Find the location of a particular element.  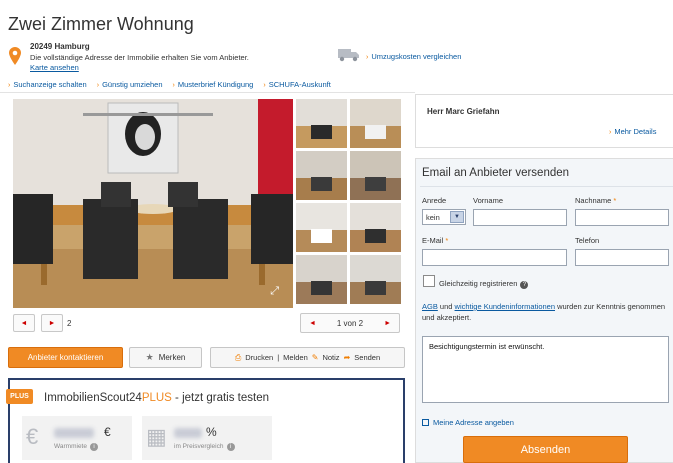

chevron-down-icon: ▼ is located at coordinates (457, 217).